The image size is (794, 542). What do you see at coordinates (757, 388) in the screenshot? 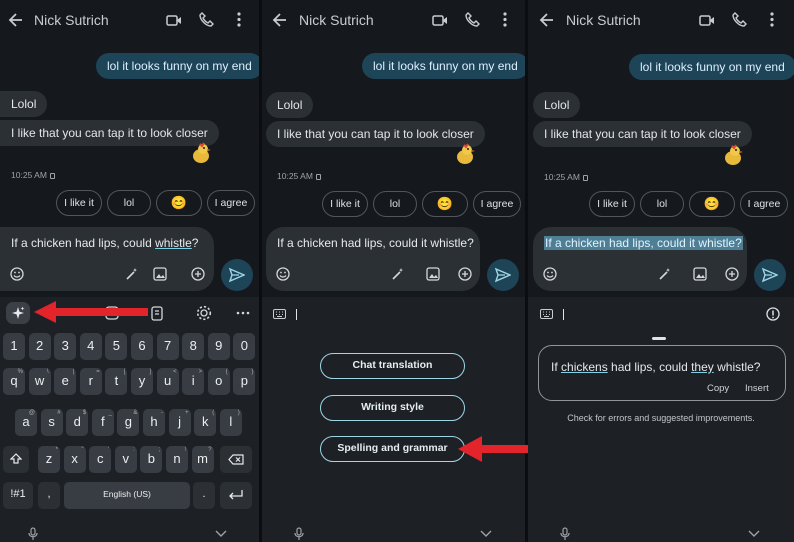
I see `insert-button: Insert` at bounding box center [757, 388].